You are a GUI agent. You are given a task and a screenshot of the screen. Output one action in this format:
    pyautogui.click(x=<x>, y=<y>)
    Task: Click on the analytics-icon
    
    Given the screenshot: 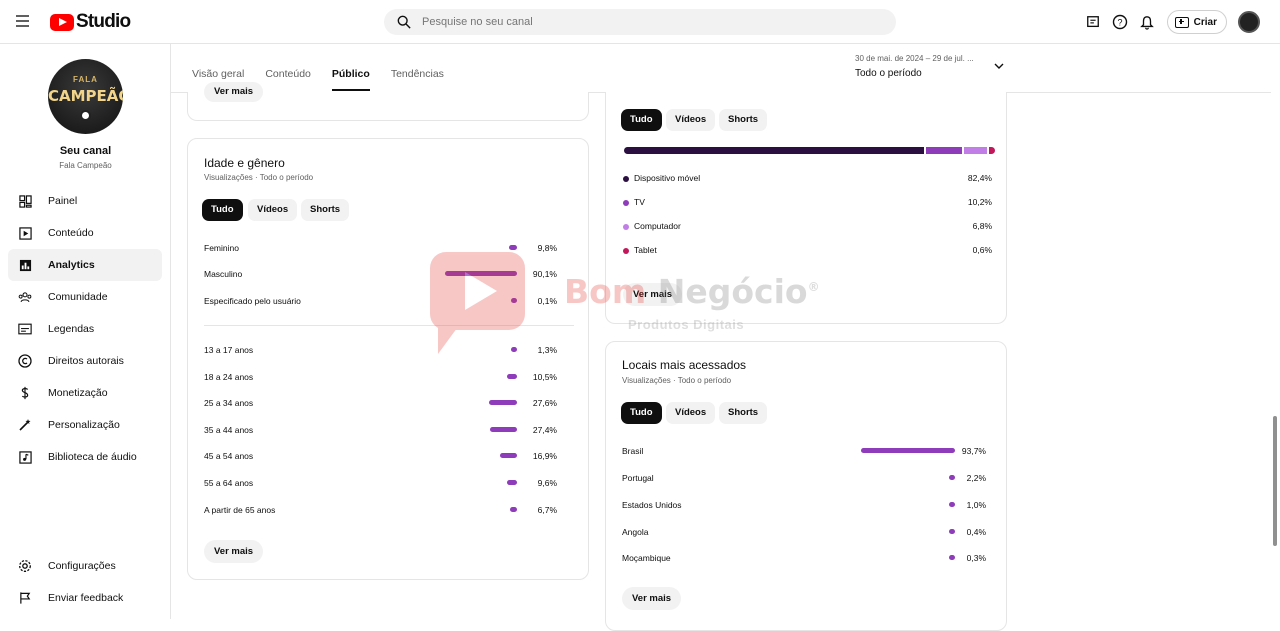 What is the action you would take?
    pyautogui.click(x=25, y=265)
    